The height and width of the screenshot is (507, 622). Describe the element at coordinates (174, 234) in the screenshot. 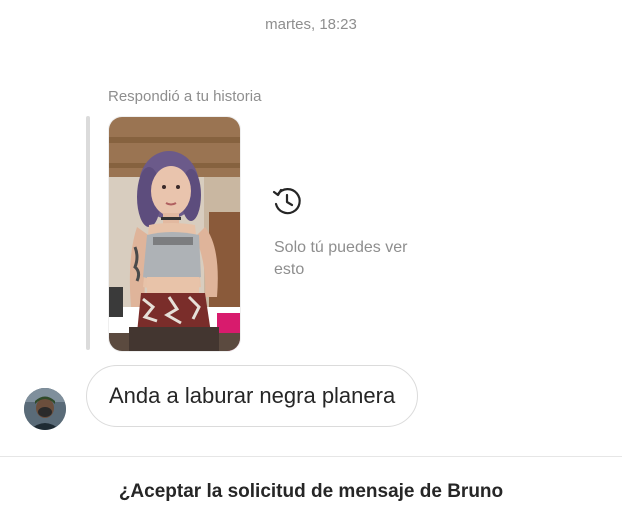

I see `story-thumbnail` at that location.